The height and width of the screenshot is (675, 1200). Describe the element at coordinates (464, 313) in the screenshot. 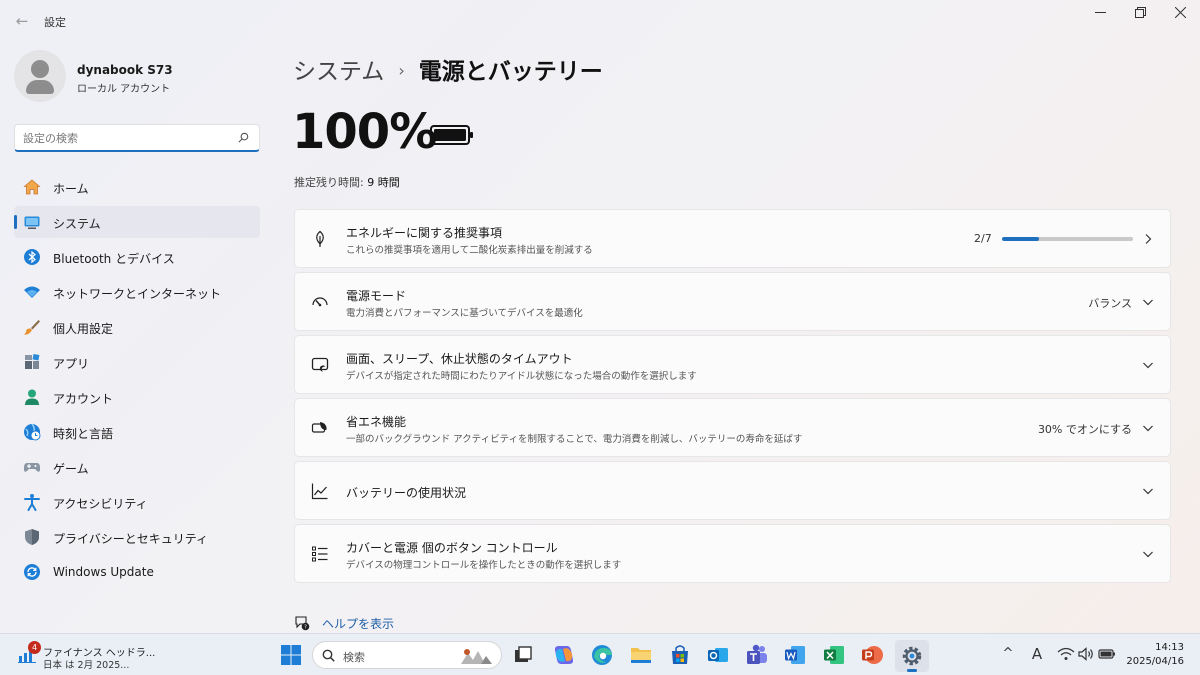

I see `card-description: 電力消費とパフォーマンスに基づいてデバイスを最適化` at that location.